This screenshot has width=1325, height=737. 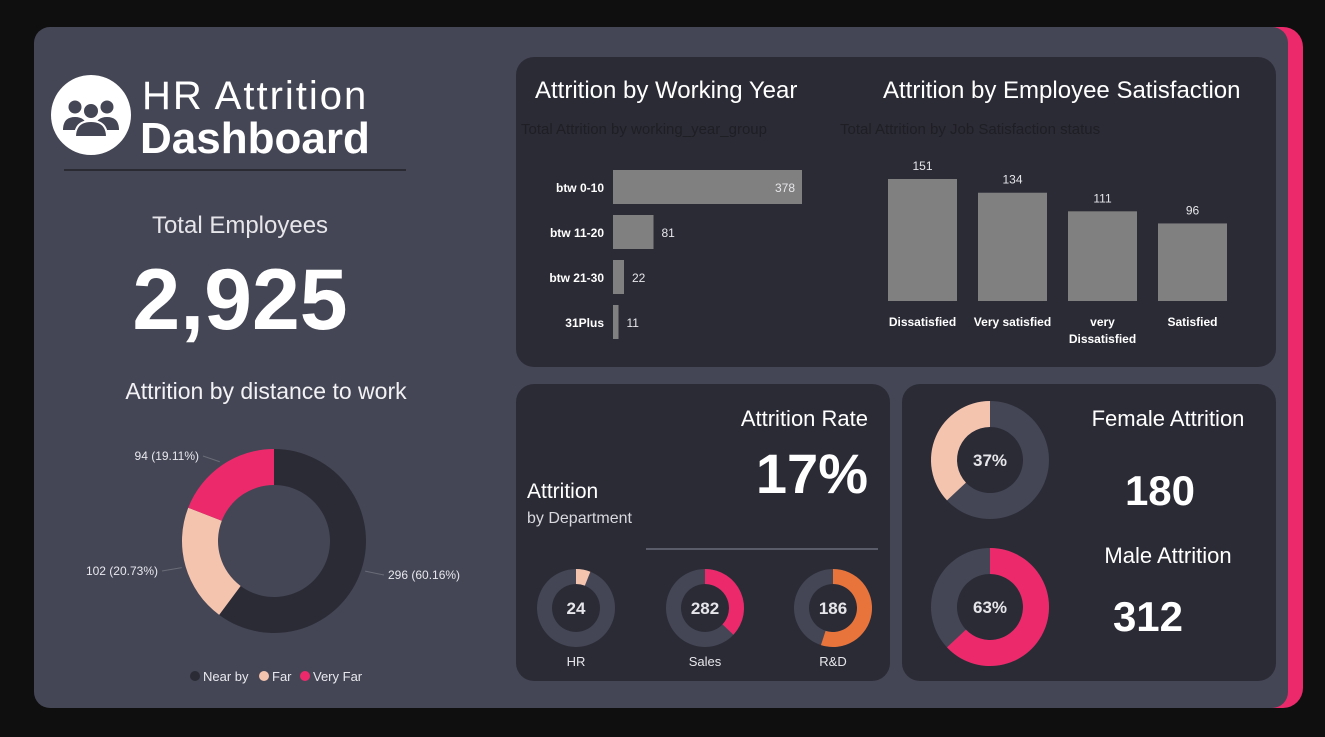 I want to click on department-subtitle: by Department, so click(x=579, y=518).